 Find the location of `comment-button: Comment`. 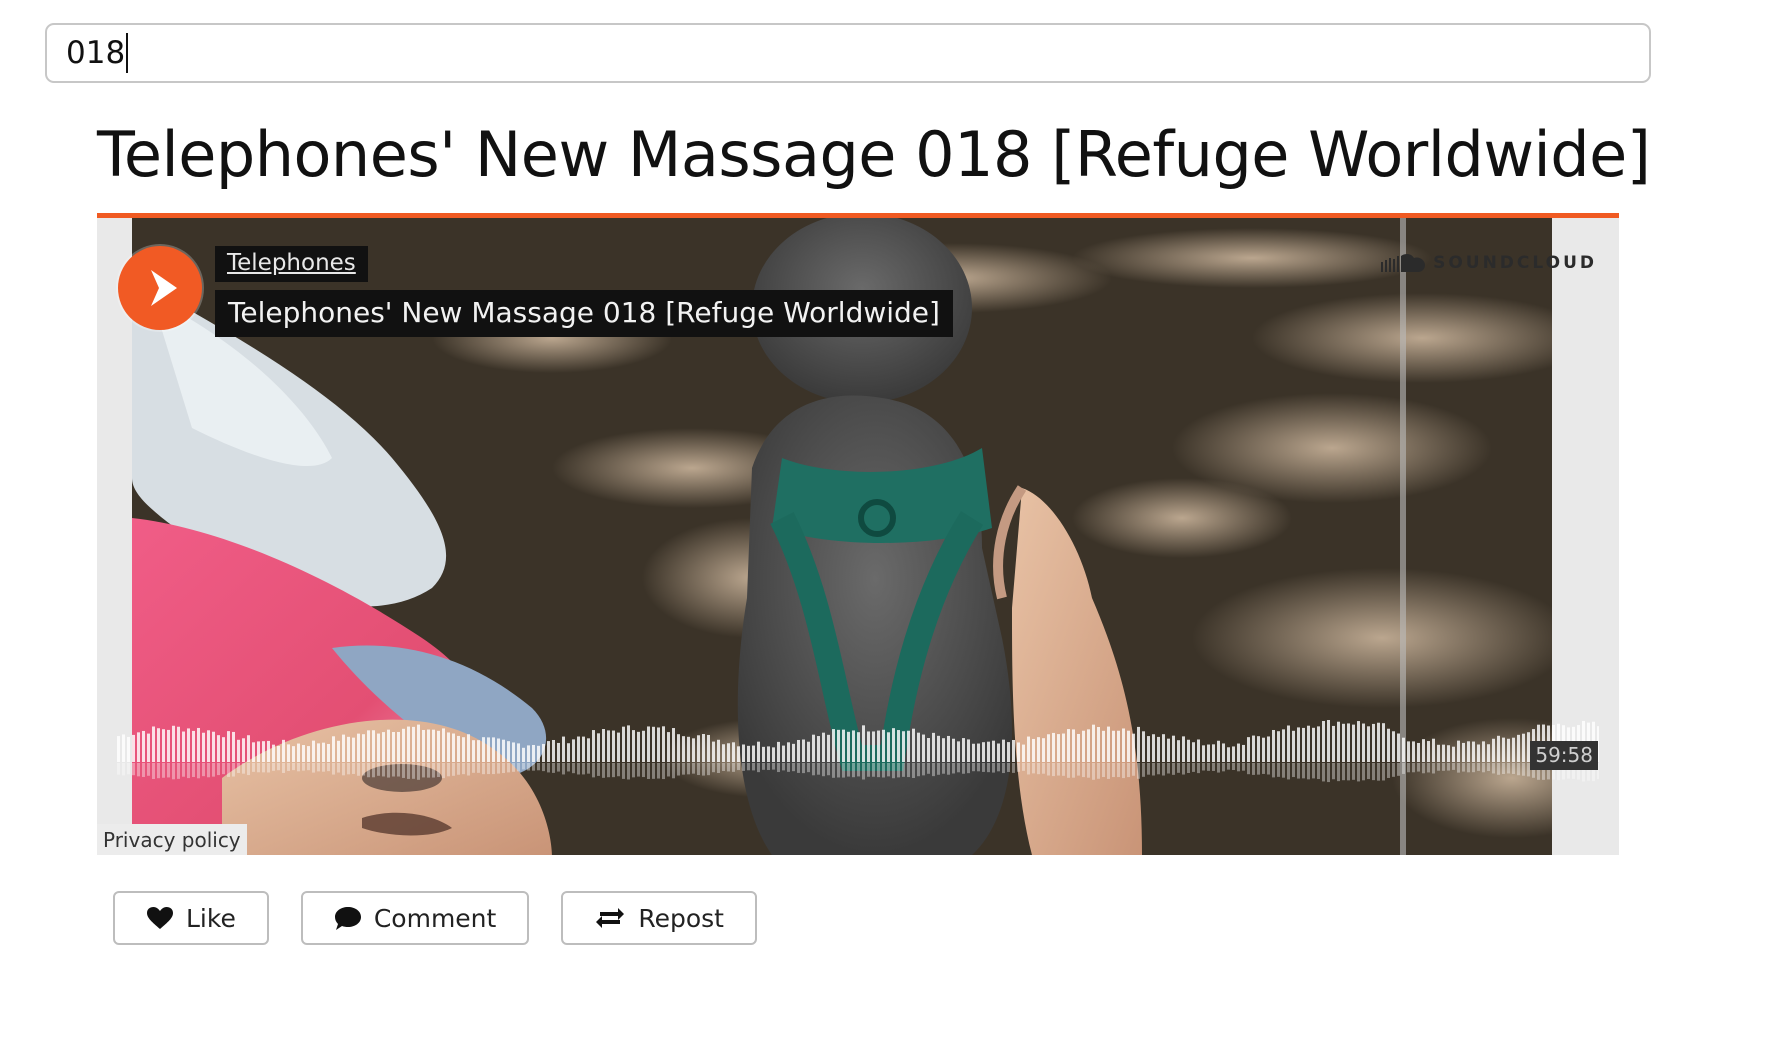

comment-button: Comment is located at coordinates (415, 918).